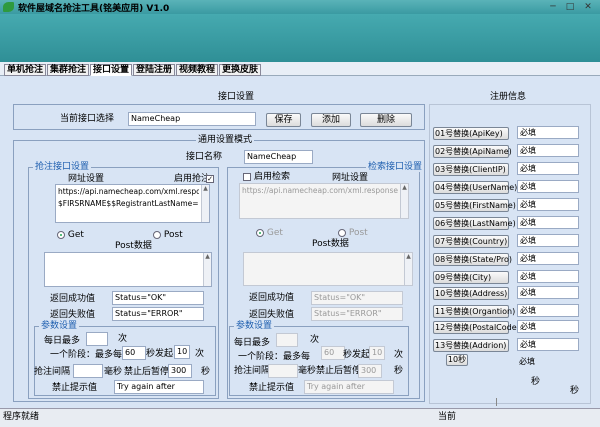  Describe the element at coordinates (147, 372) in the screenshot. I see `grab-pause-label: 禁止后暂停` at that location.